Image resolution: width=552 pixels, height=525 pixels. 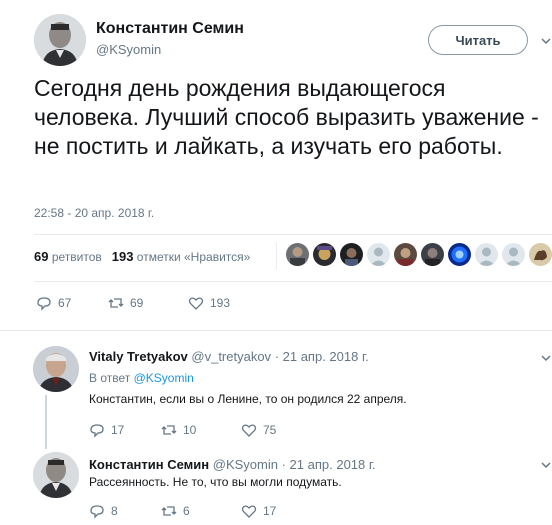 I want to click on author-handle: @KSyomin, so click(x=128, y=49).